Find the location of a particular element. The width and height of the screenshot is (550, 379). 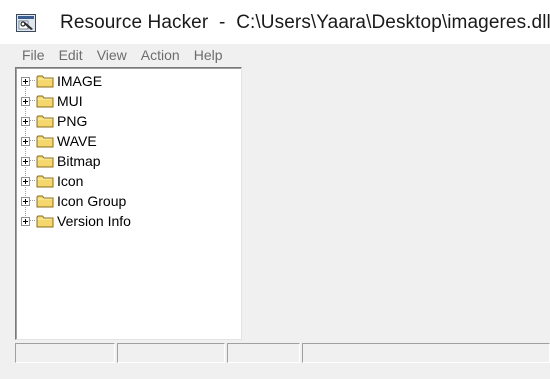

tree-item-label: Bitmap is located at coordinates (79, 161).